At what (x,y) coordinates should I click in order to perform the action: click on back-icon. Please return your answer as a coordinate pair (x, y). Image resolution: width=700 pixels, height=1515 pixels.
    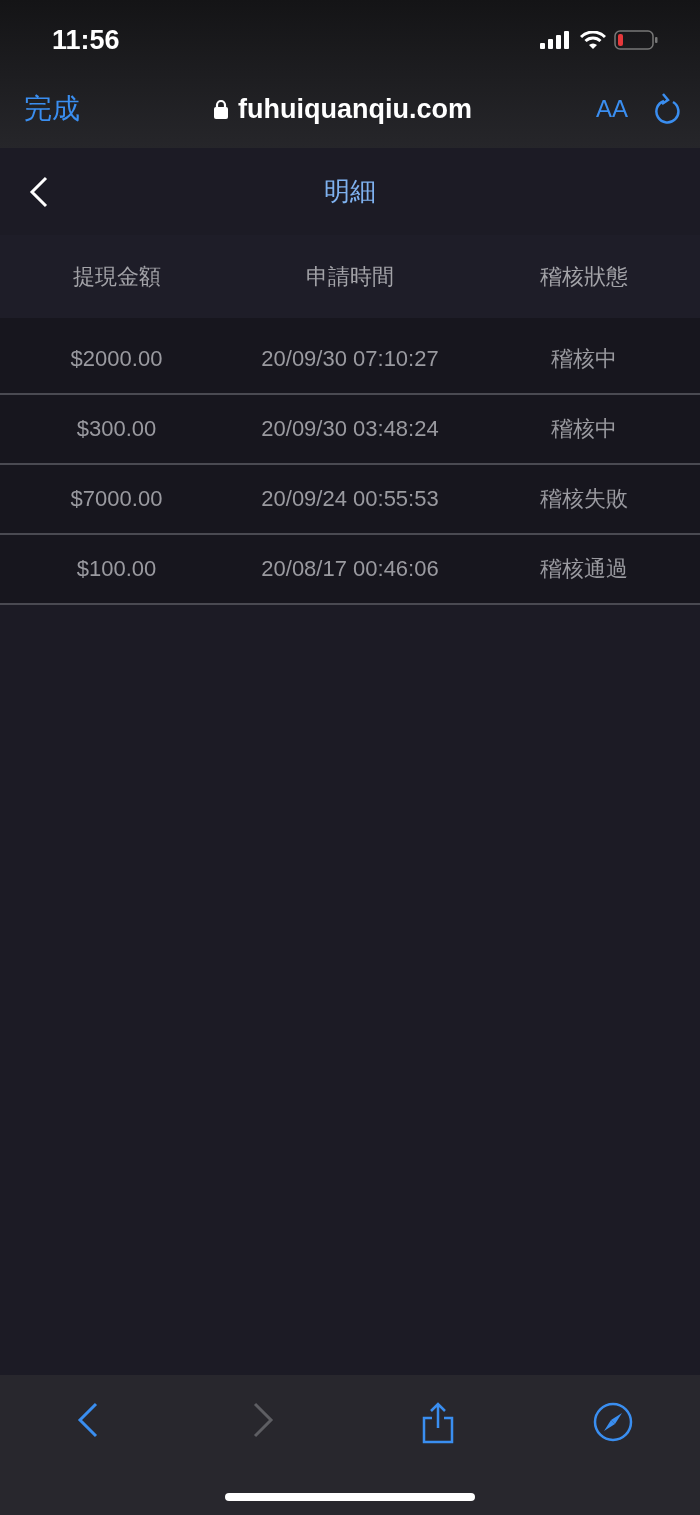
    Looking at the image, I should click on (87, 1420).